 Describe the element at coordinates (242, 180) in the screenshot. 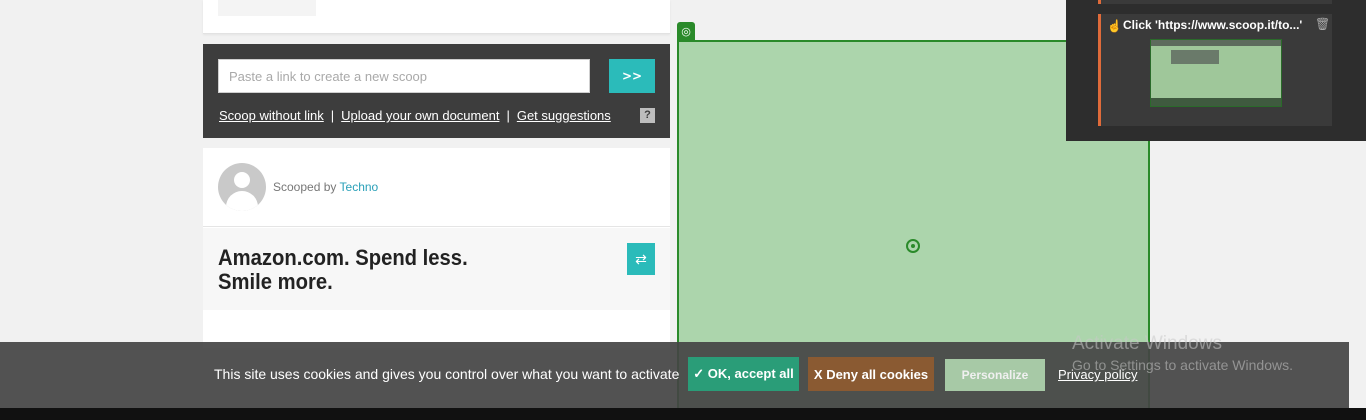

I see `avatar-head` at that location.